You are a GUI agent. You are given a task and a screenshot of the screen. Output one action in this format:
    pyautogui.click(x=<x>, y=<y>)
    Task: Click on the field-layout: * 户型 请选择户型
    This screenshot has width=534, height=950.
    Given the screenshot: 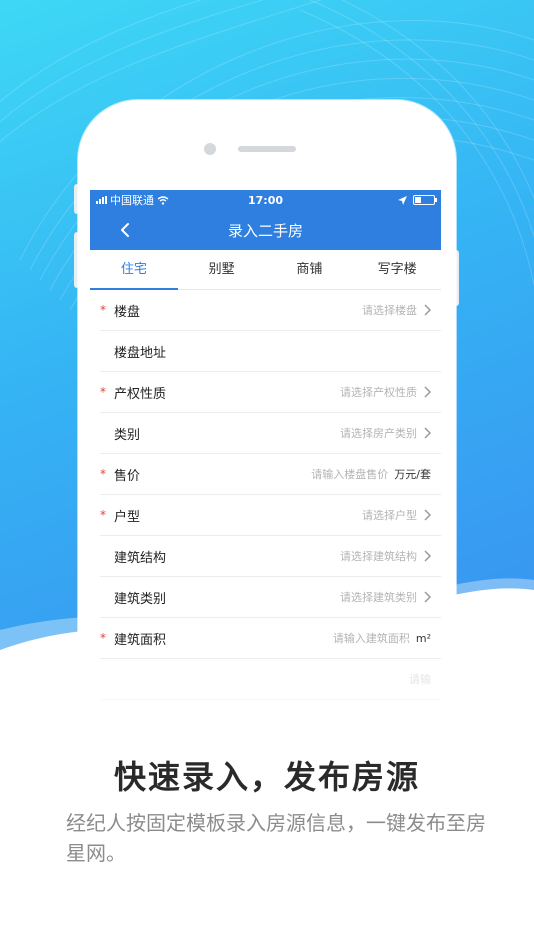 What is the action you would take?
    pyautogui.click(x=270, y=515)
    